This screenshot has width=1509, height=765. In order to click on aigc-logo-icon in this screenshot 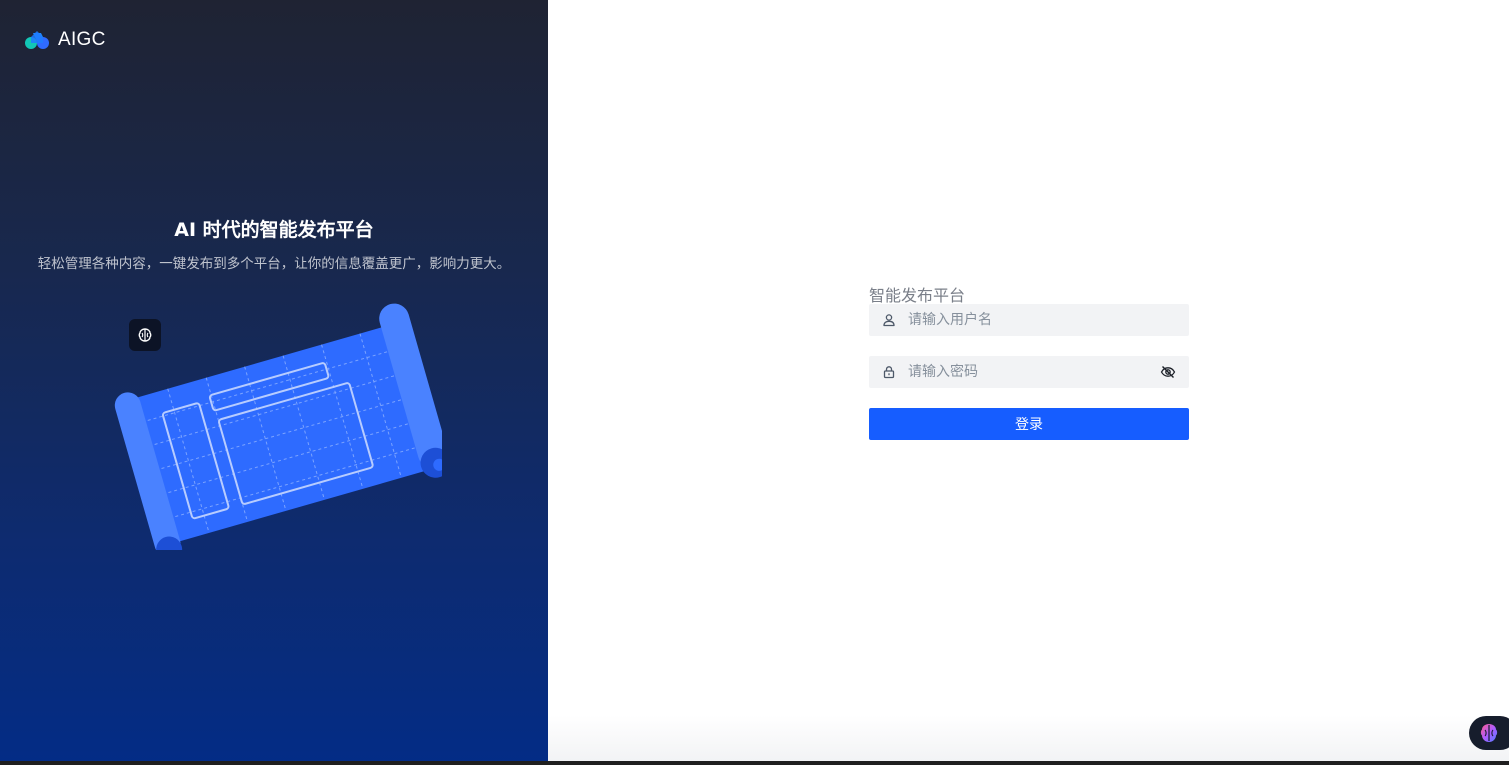, I will do `click(37, 40)`.